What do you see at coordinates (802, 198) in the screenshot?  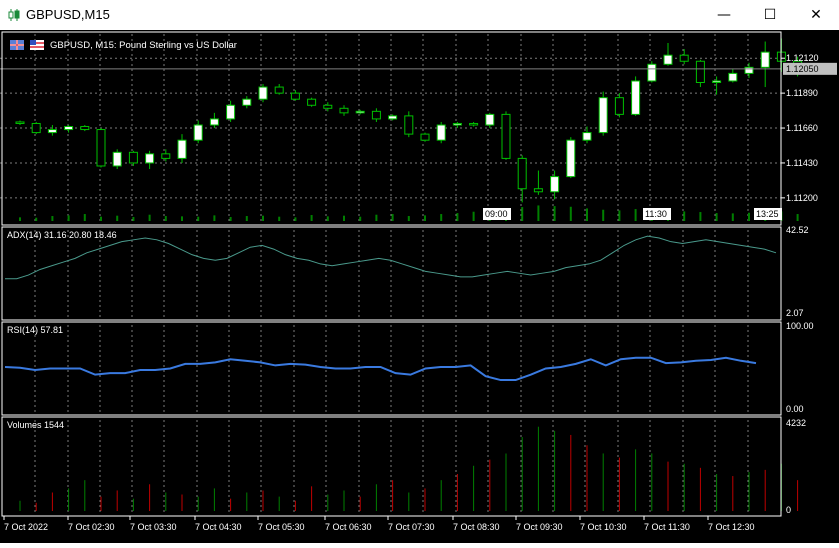 I see `price-axis-label: 1.11200` at bounding box center [802, 198].